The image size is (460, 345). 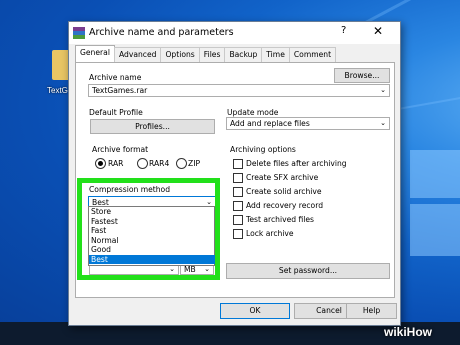 I want to click on tab-files: Files, so click(x=212, y=55).